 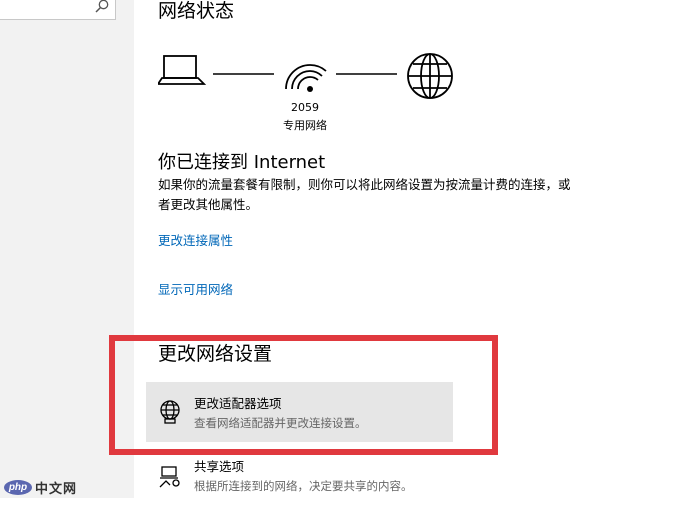 What do you see at coordinates (303, 475) in the screenshot?
I see `sharing-option-text: 共享选项 根据所连接到的网络，决定要共享的内容。` at bounding box center [303, 475].